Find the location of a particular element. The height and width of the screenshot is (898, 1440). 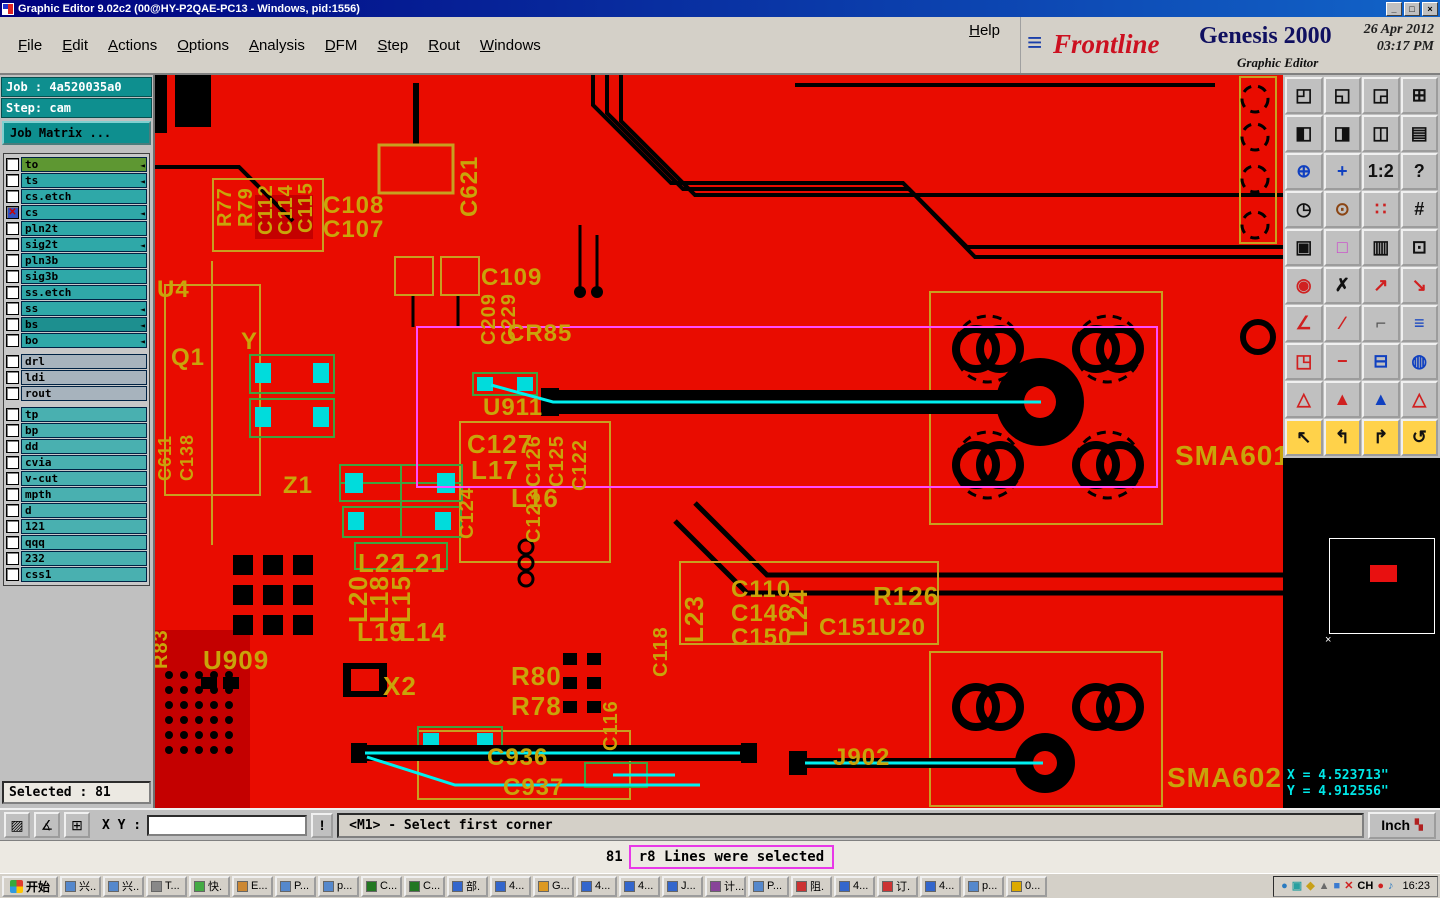

cursor-select-button: ↖ is located at coordinates (1304, 437).